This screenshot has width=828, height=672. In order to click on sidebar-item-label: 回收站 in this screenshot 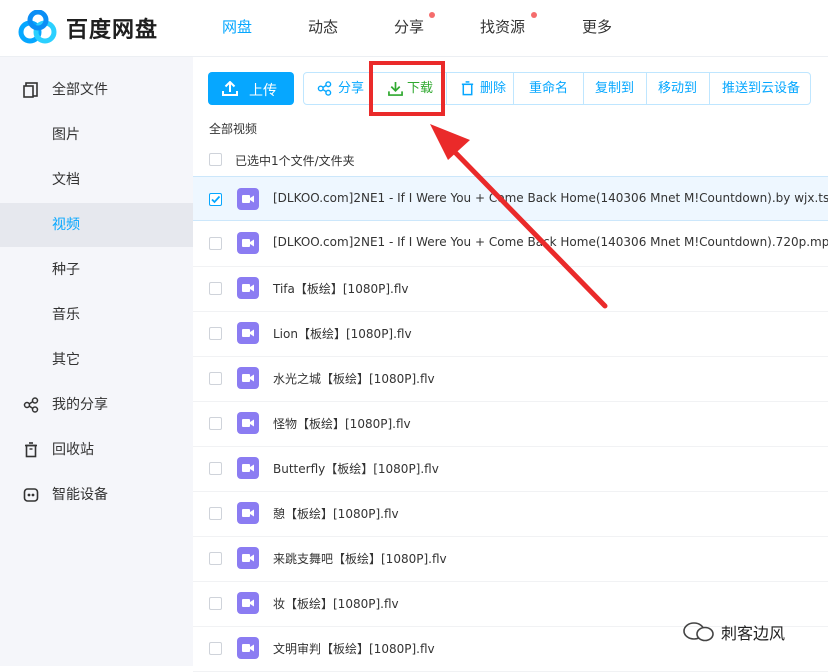, I will do `click(73, 450)`.